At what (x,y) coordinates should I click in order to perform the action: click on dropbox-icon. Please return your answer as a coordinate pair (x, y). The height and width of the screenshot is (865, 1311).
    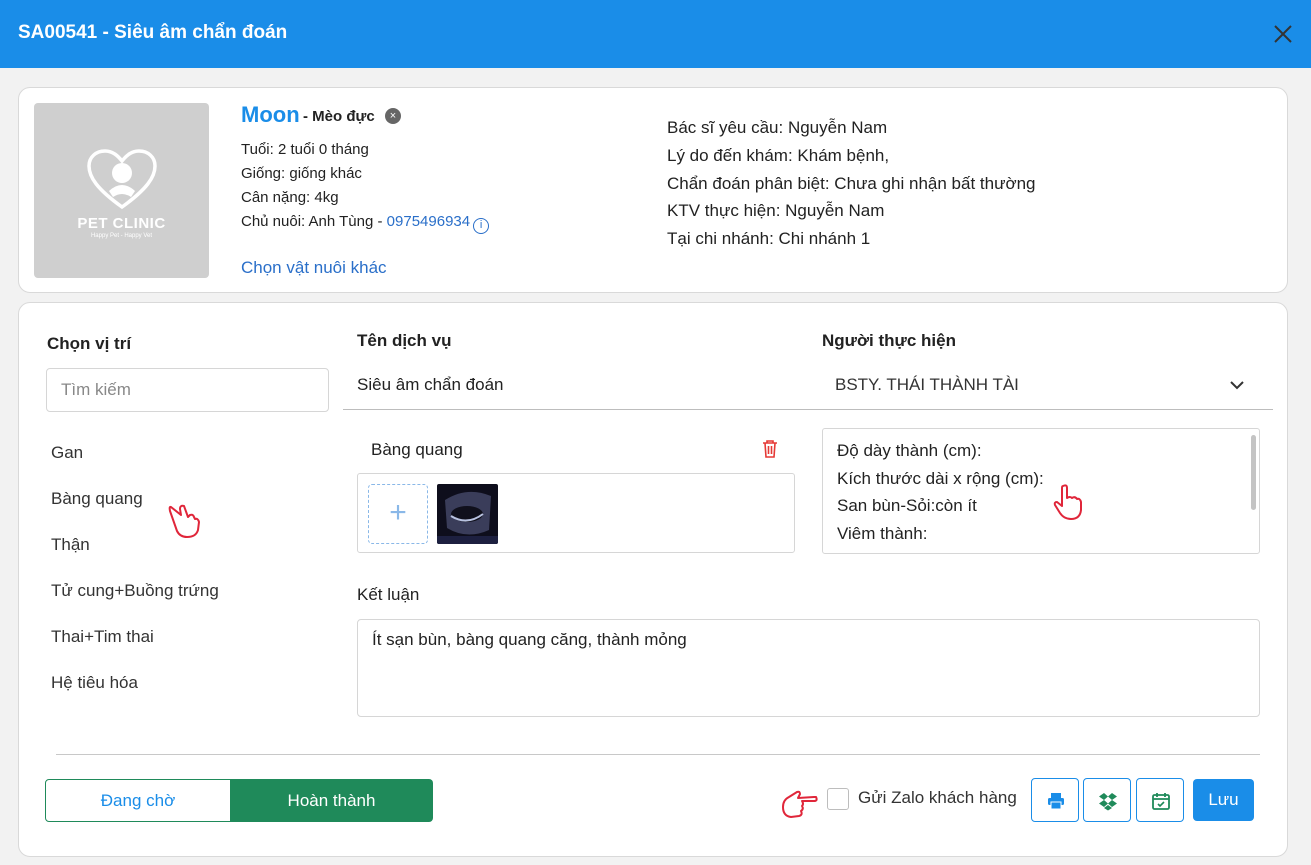
    Looking at the image, I should click on (1108, 802).